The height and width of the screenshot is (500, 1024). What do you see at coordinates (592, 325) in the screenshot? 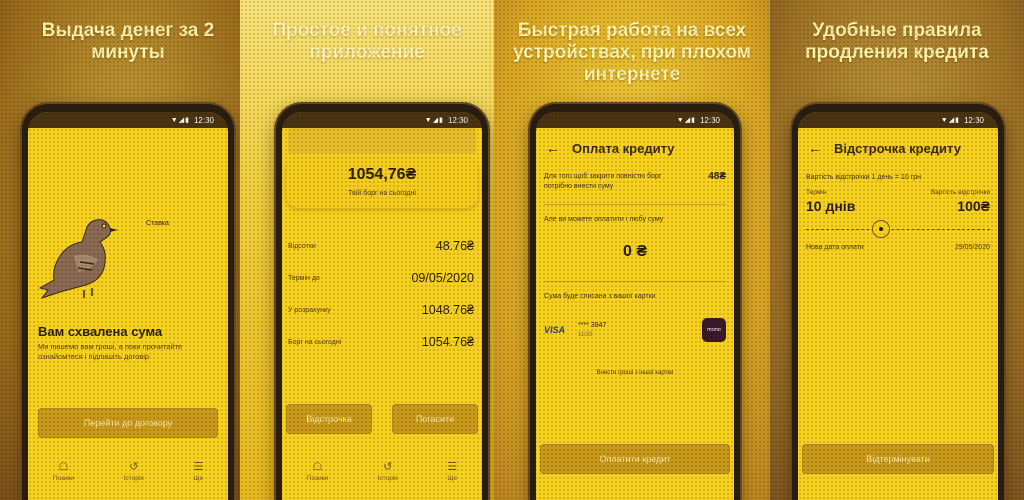
I see `card-number-text: **** 3947` at bounding box center [592, 325].